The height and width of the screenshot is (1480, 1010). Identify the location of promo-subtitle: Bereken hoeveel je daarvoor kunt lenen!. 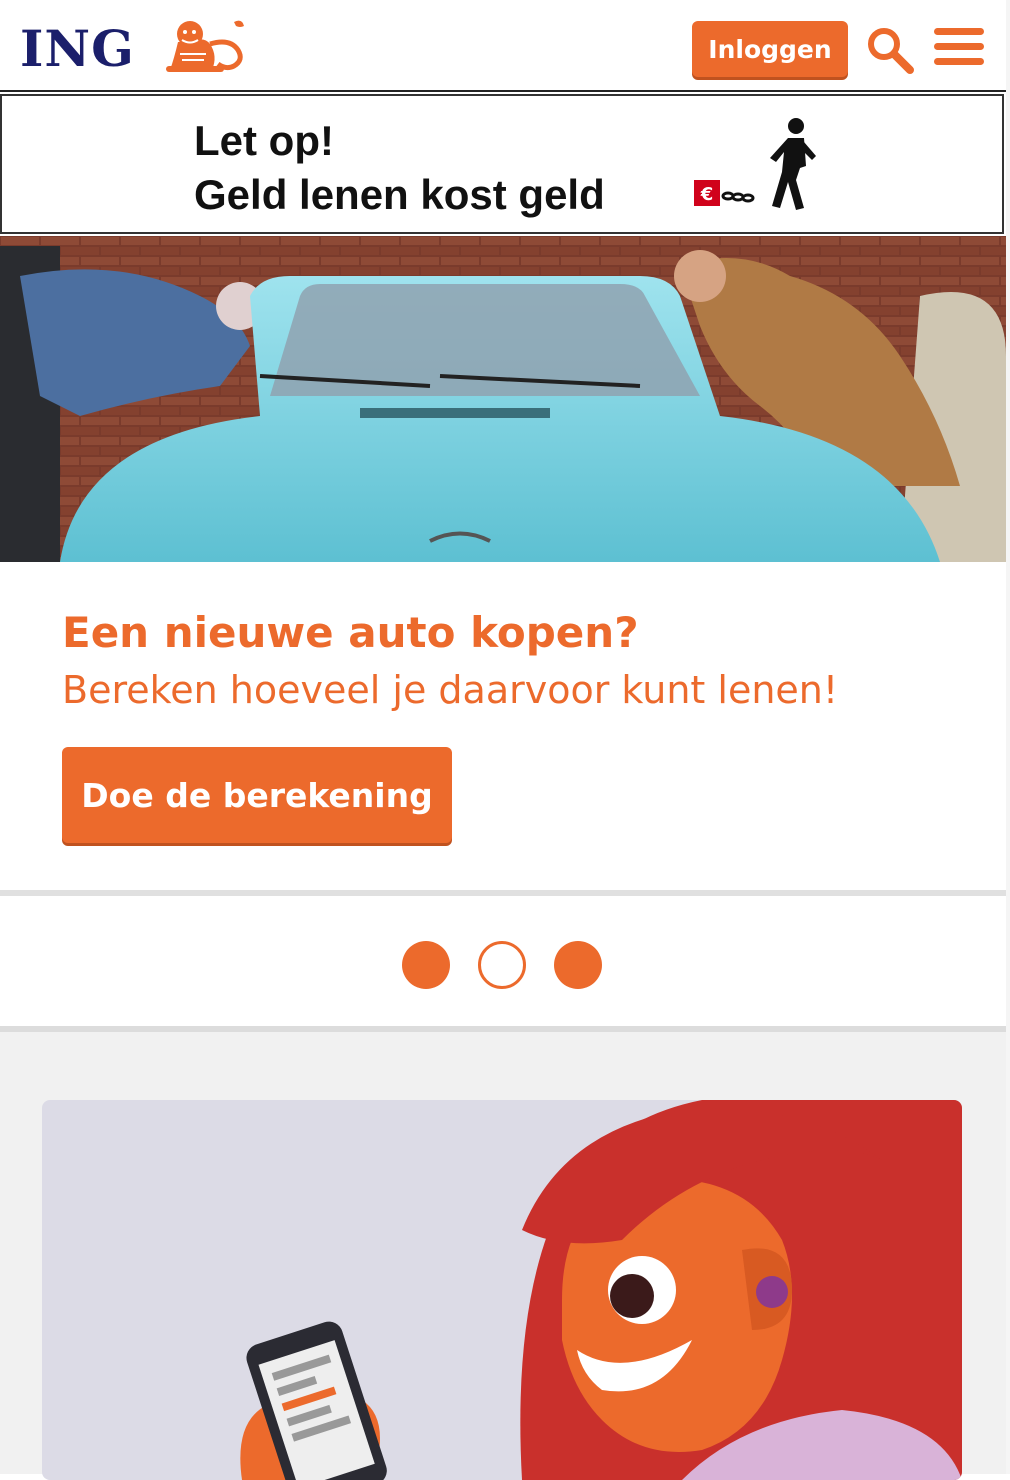
(450, 690).